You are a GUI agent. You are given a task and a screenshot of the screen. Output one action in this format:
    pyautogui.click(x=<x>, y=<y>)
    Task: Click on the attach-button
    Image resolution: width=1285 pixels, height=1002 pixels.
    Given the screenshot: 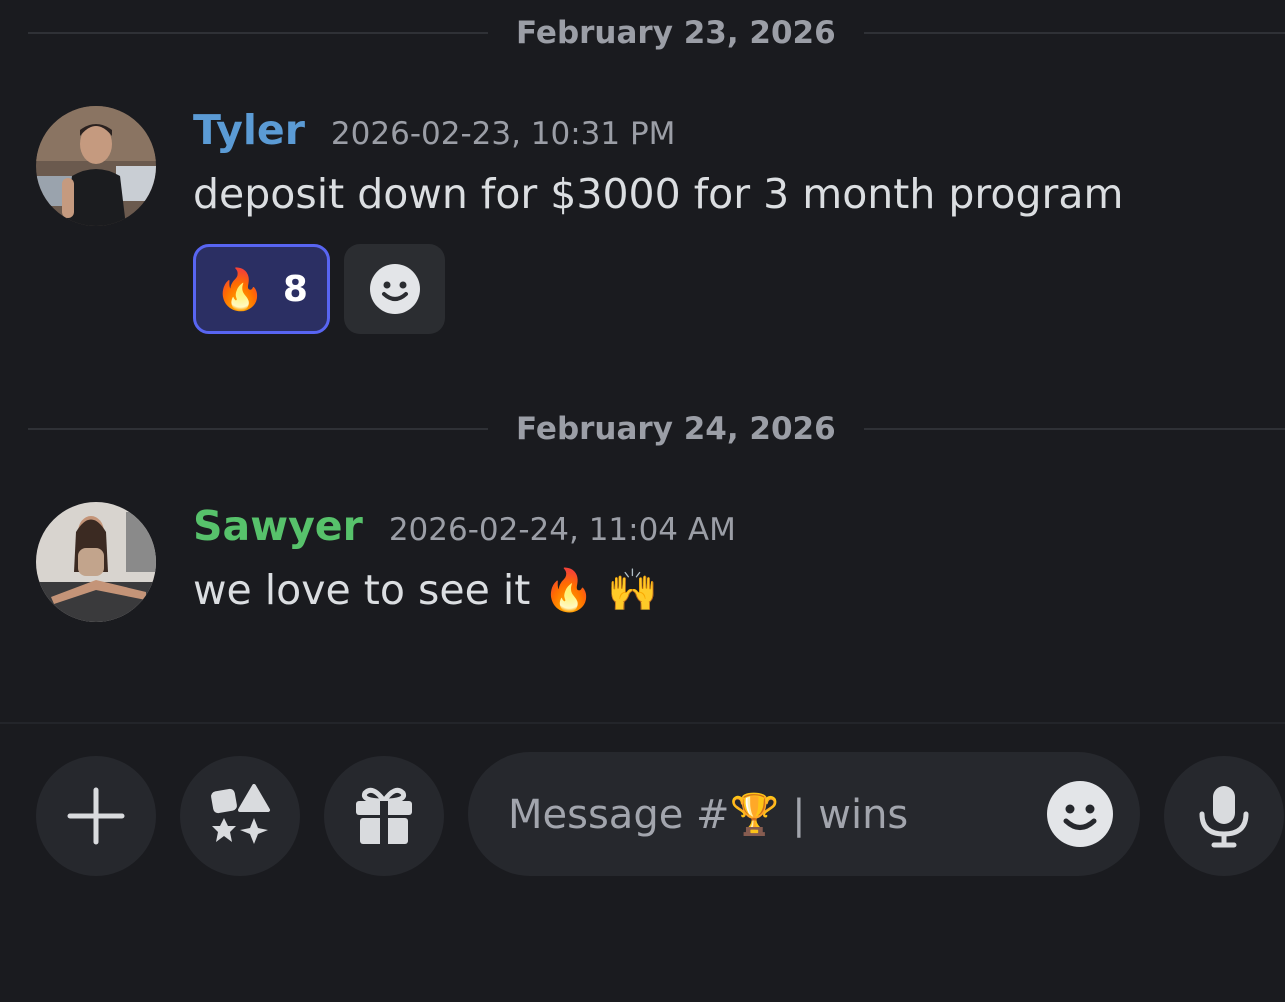 What is the action you would take?
    pyautogui.click(x=96, y=816)
    